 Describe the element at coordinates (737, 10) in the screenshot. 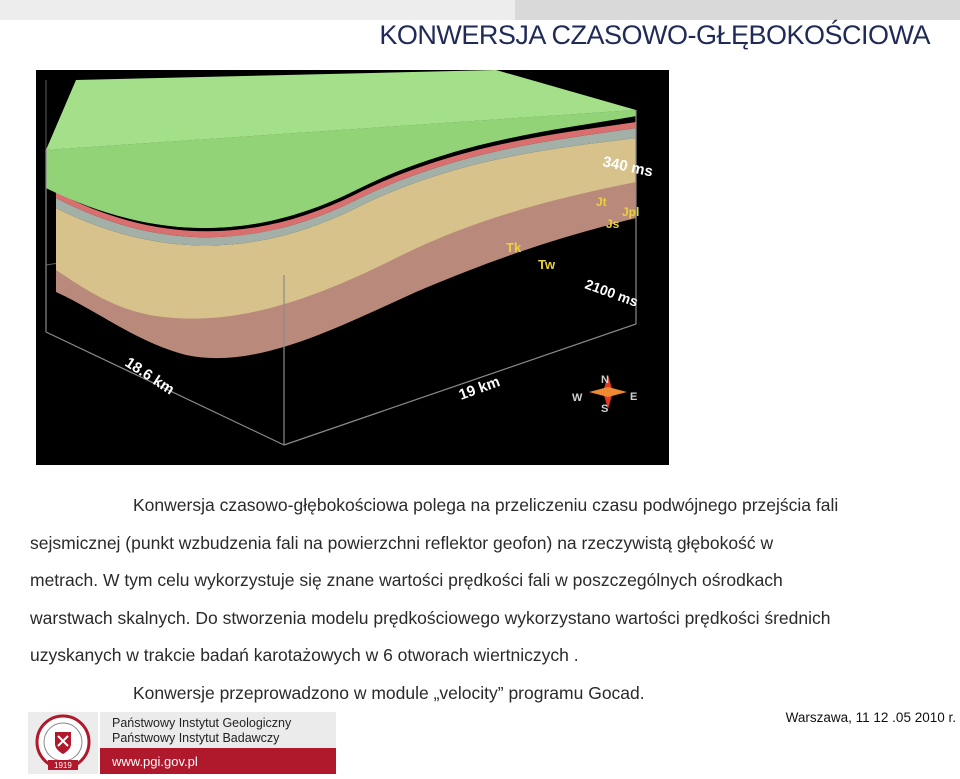

I see `top-bar-right` at that location.